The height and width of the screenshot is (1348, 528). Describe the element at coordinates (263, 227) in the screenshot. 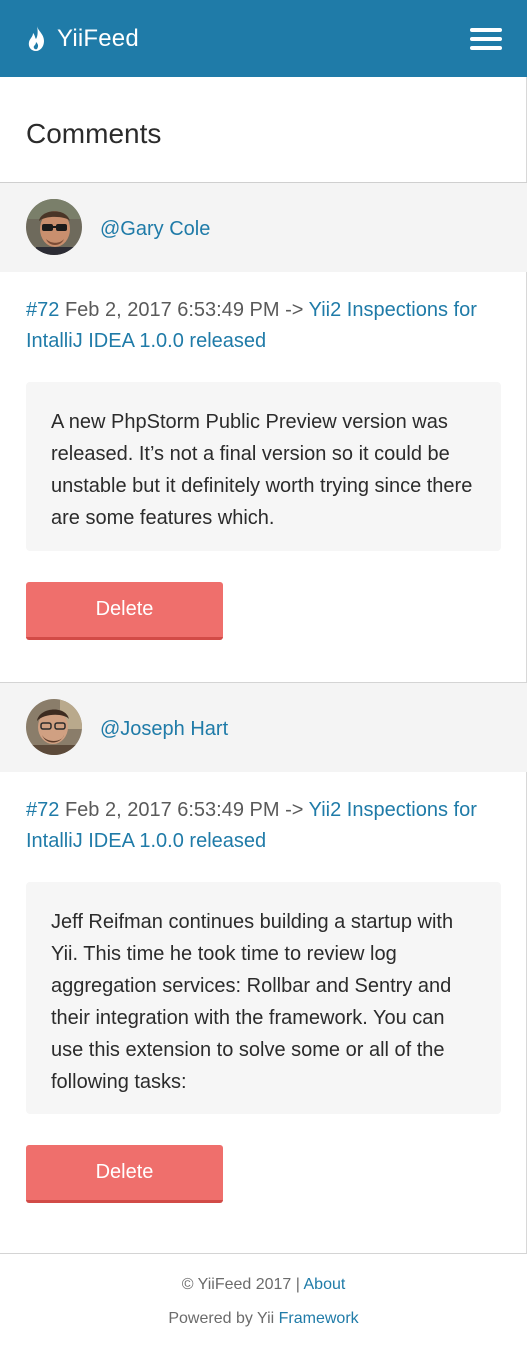

I see `comment-header: @Gary Cole` at that location.